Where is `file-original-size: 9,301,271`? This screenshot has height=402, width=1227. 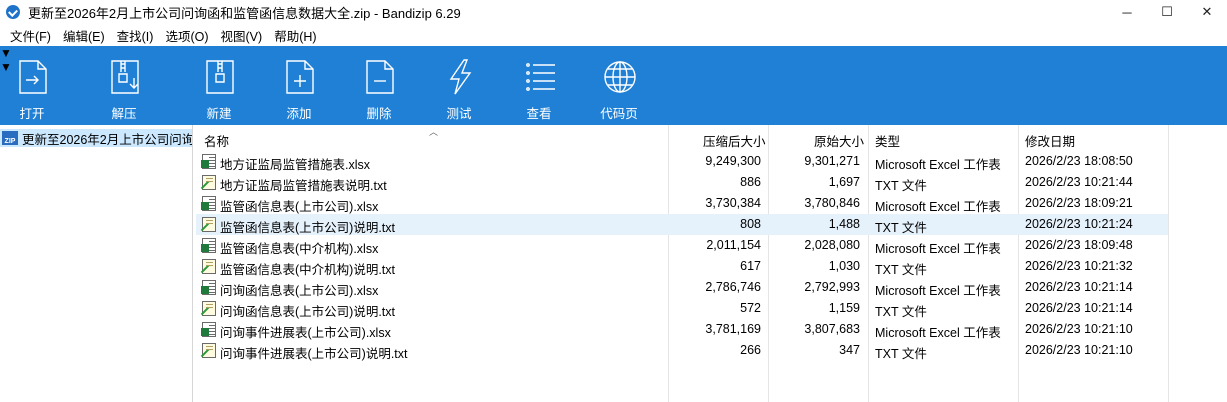 file-original-size: 9,301,271 is located at coordinates (832, 161).